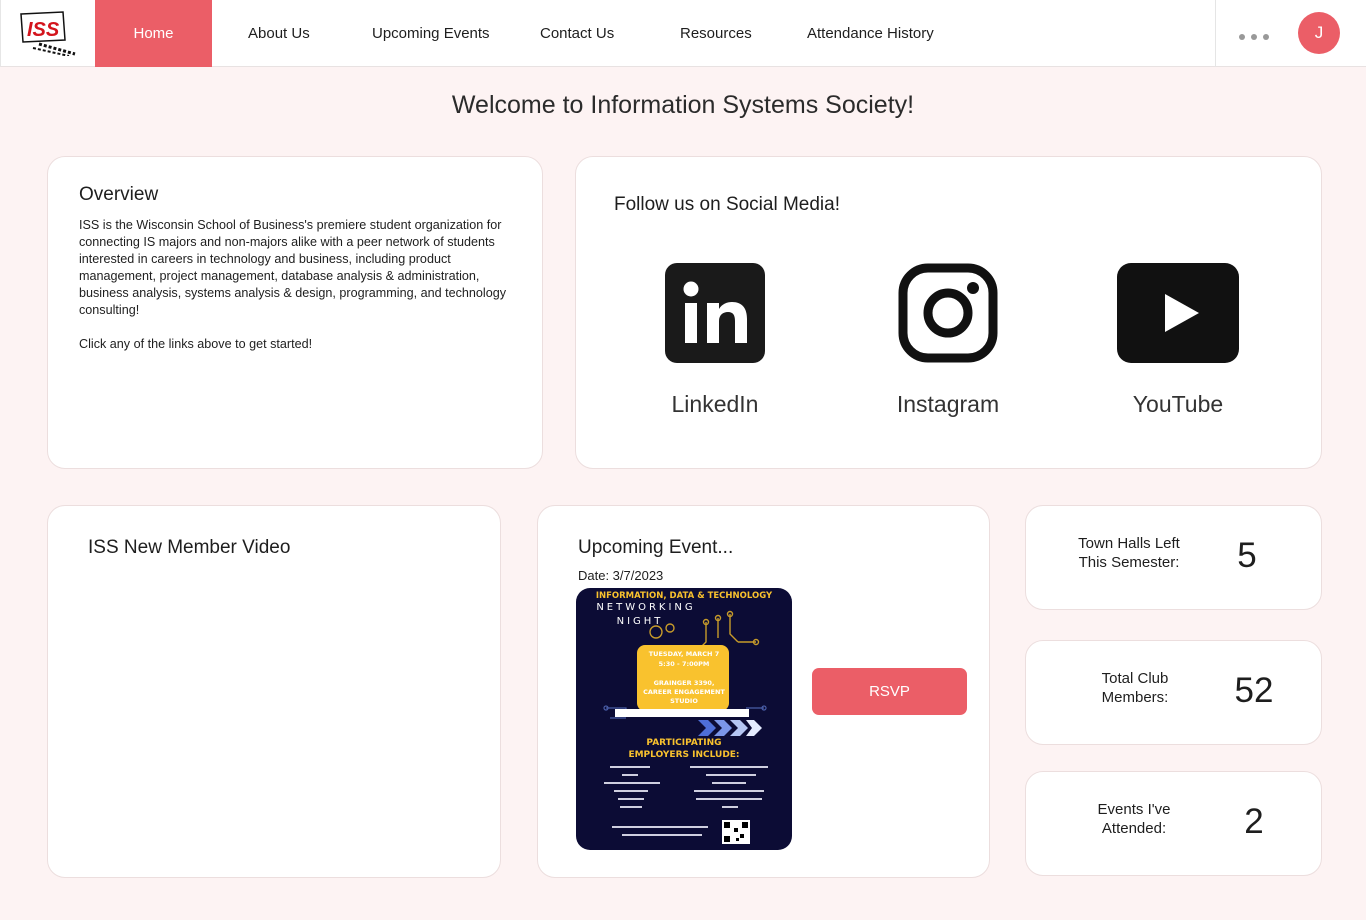 This screenshot has width=1366, height=920. What do you see at coordinates (715, 313) in the screenshot?
I see `linkedin-icon` at bounding box center [715, 313].